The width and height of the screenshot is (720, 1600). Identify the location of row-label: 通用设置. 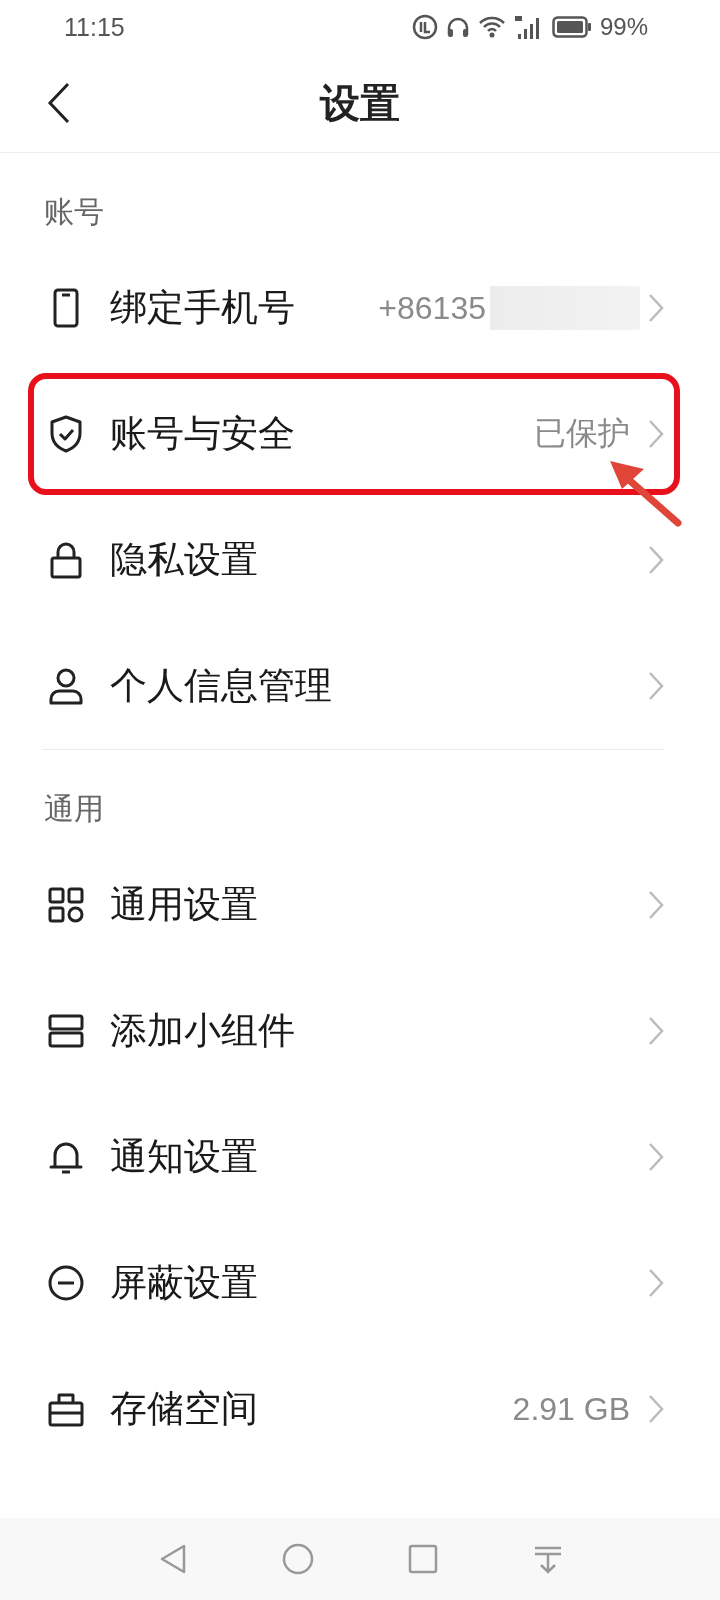
(184, 905).